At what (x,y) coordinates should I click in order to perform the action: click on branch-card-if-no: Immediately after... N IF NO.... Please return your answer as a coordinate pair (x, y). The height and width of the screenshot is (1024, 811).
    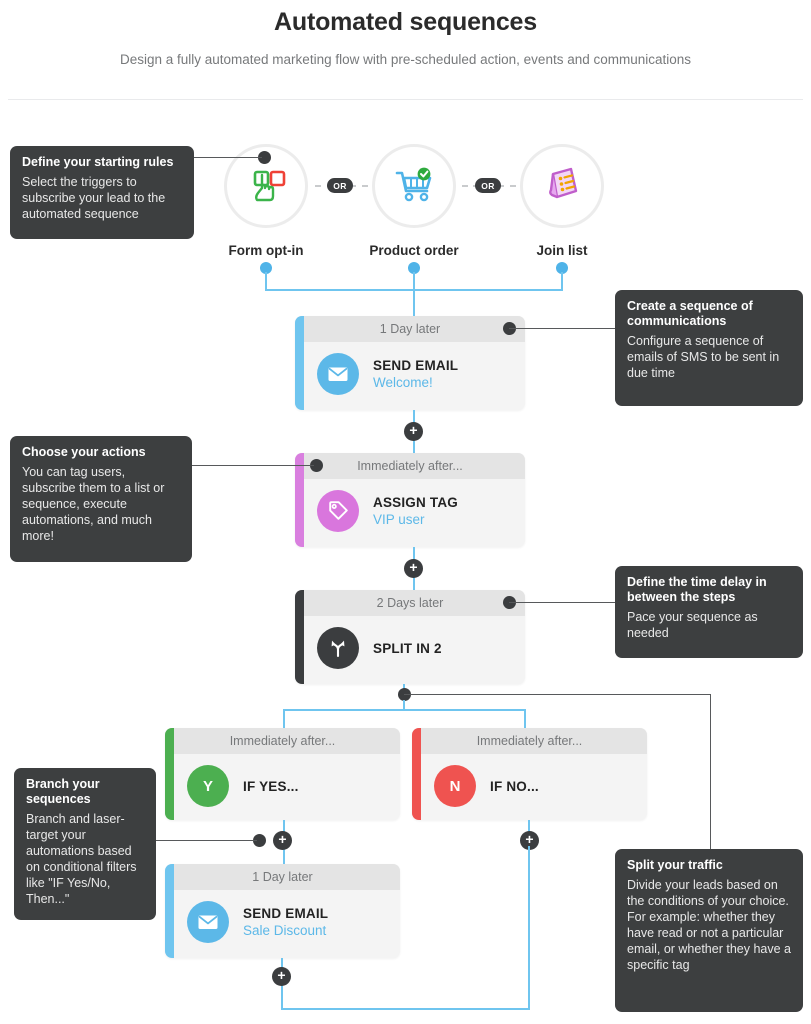
    Looking at the image, I should click on (529, 774).